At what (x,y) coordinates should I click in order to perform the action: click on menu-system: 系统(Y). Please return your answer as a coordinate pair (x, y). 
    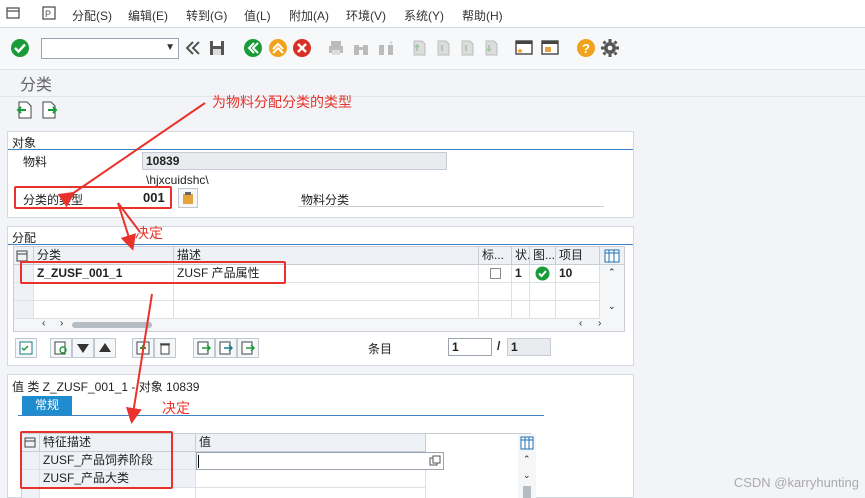
    Looking at the image, I should click on (424, 15).